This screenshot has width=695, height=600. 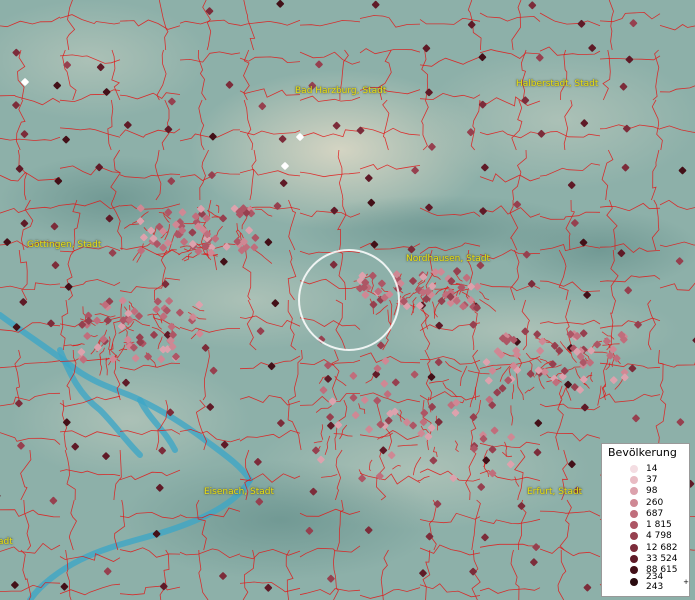 I want to click on legend-item: 98, so click(x=645, y=491).